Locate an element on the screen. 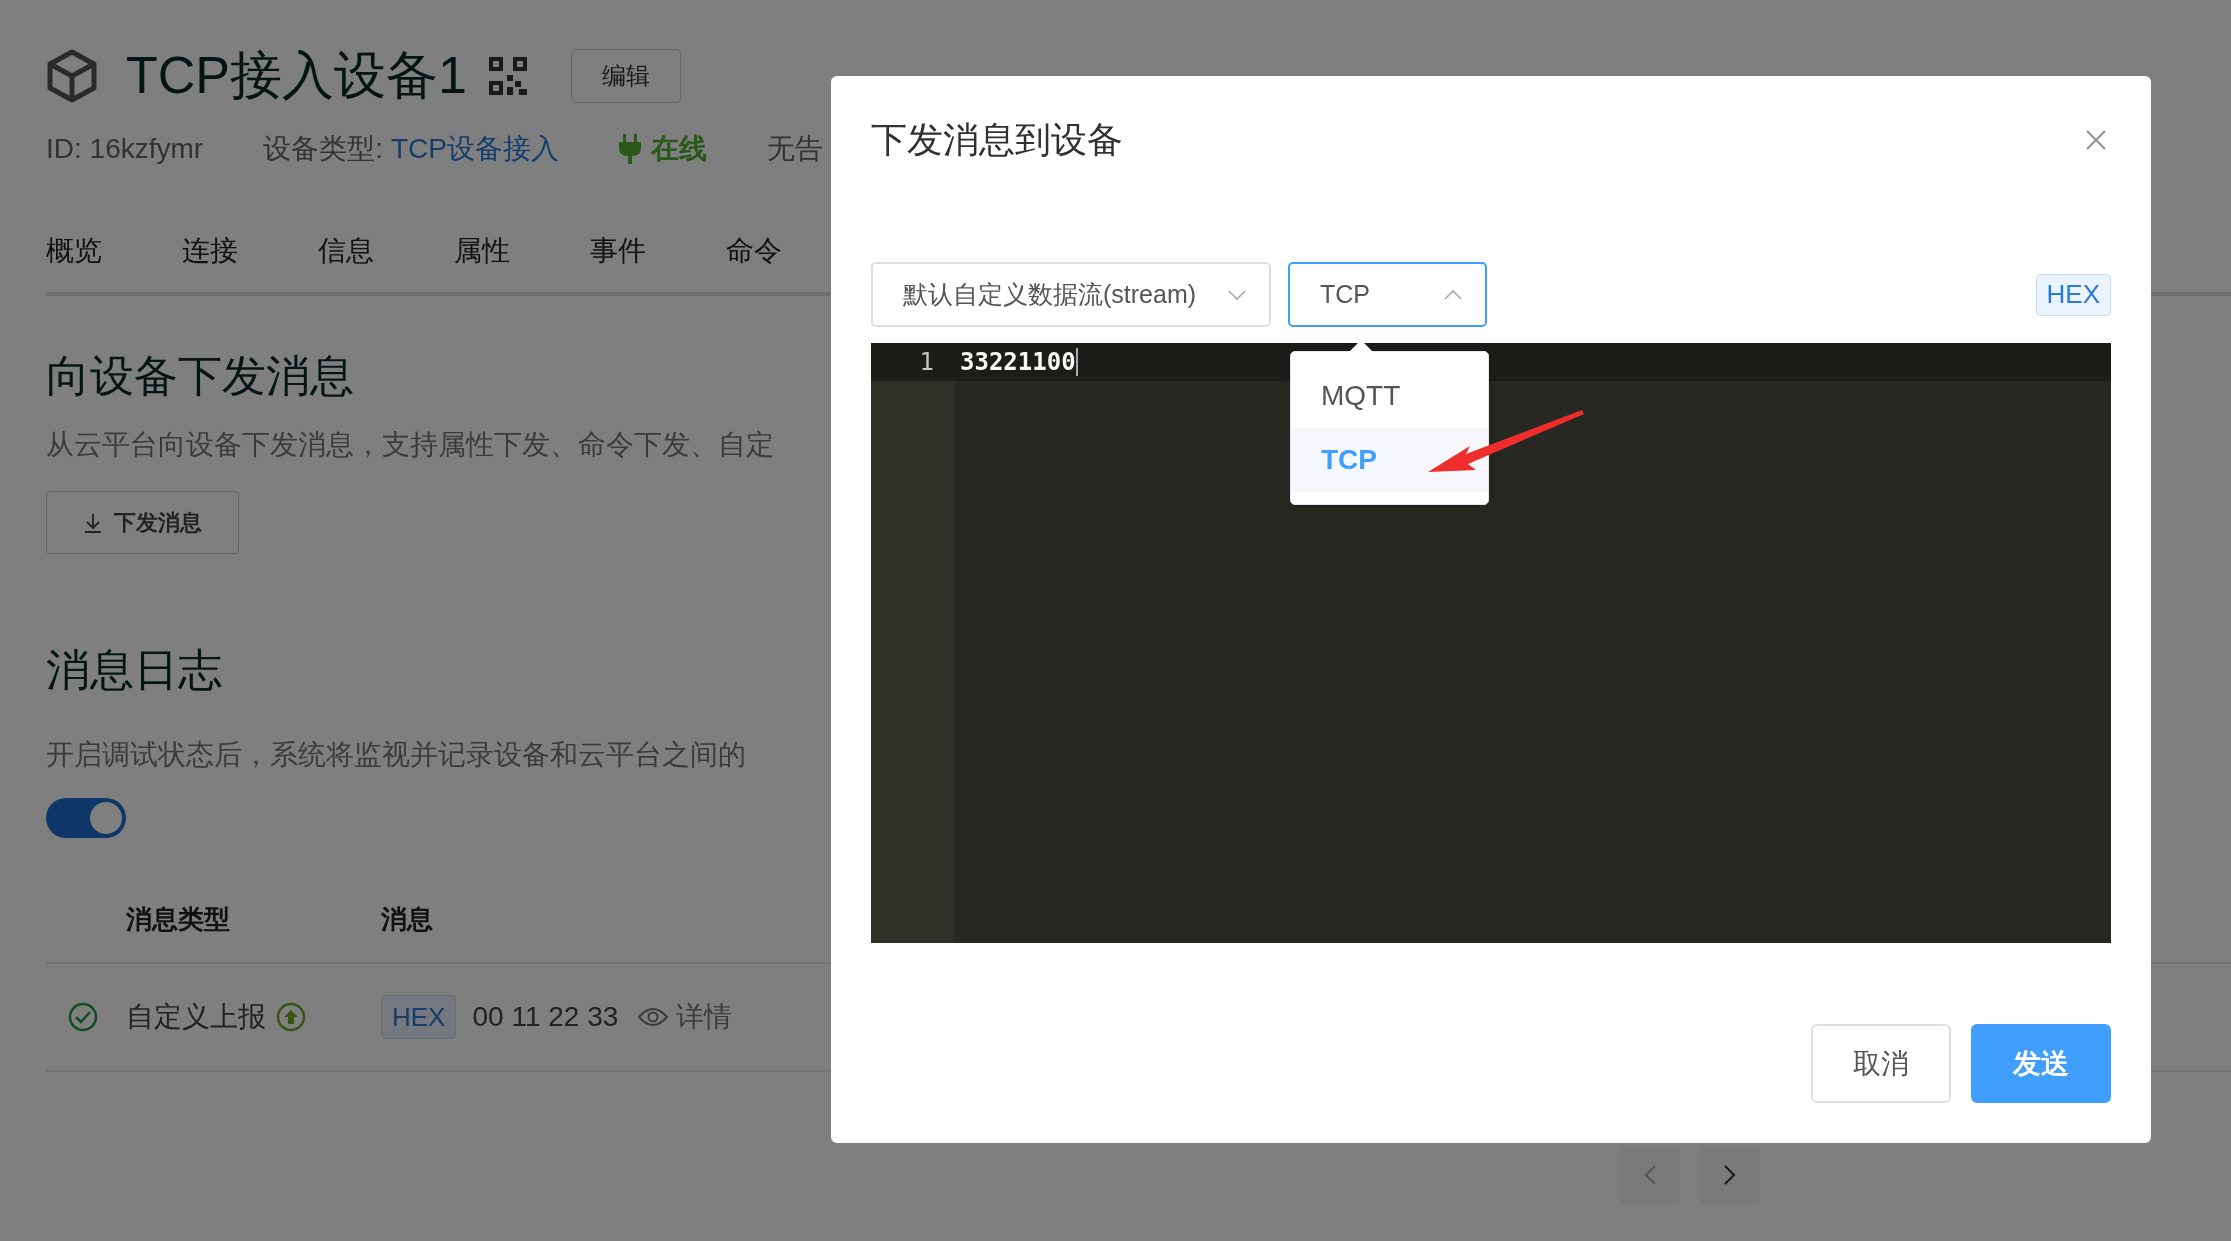 This screenshot has width=2231, height=1241. device-title: TCP接入设备1 is located at coordinates (296, 75).